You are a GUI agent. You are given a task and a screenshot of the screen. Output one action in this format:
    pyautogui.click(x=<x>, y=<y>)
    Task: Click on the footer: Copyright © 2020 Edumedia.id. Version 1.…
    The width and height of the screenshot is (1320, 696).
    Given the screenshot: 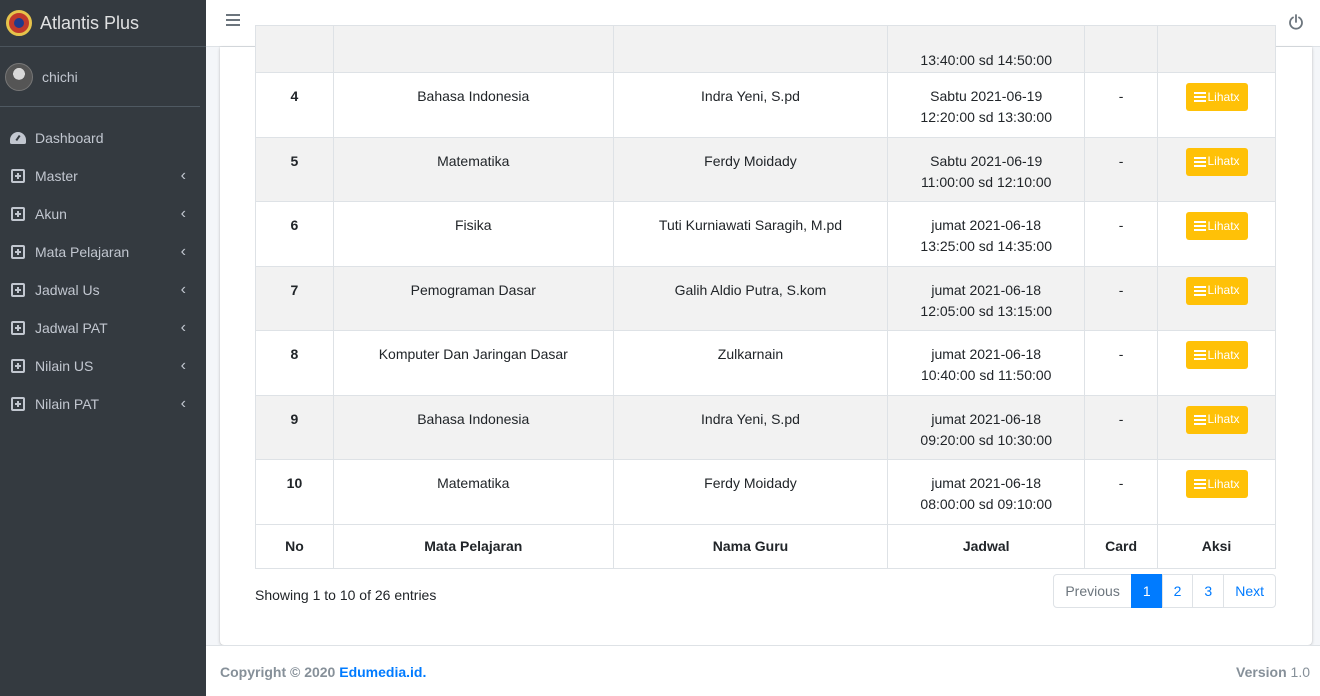 What is the action you would take?
    pyautogui.click(x=763, y=670)
    